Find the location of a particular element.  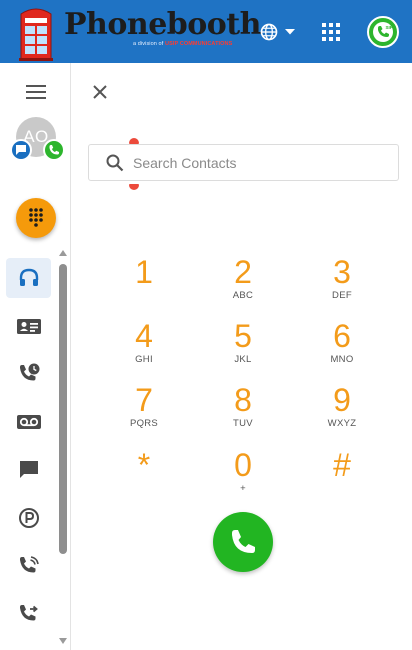

dial-key-star: * is located at coordinates (144, 478).